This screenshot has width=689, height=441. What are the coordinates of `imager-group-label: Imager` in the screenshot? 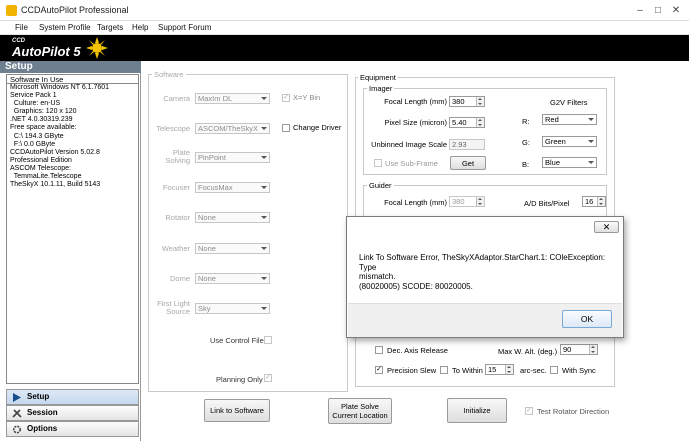 It's located at (381, 88).